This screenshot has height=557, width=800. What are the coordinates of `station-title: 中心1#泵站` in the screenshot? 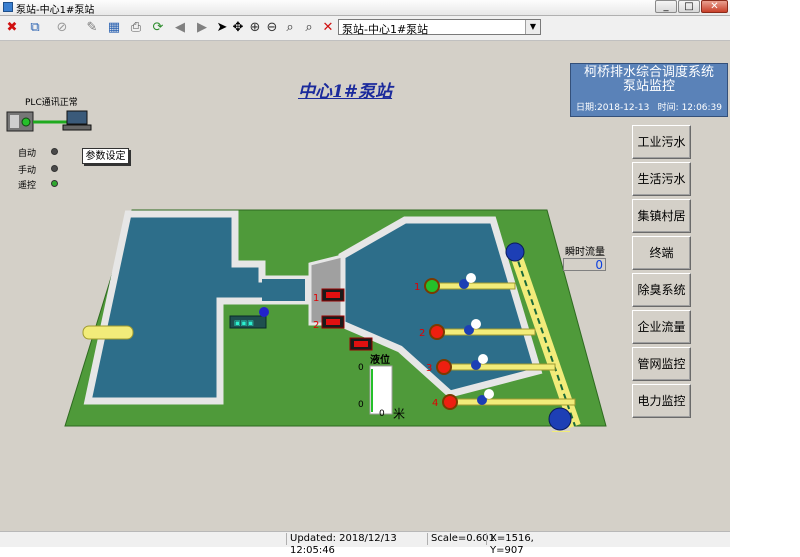 It's located at (345, 92).